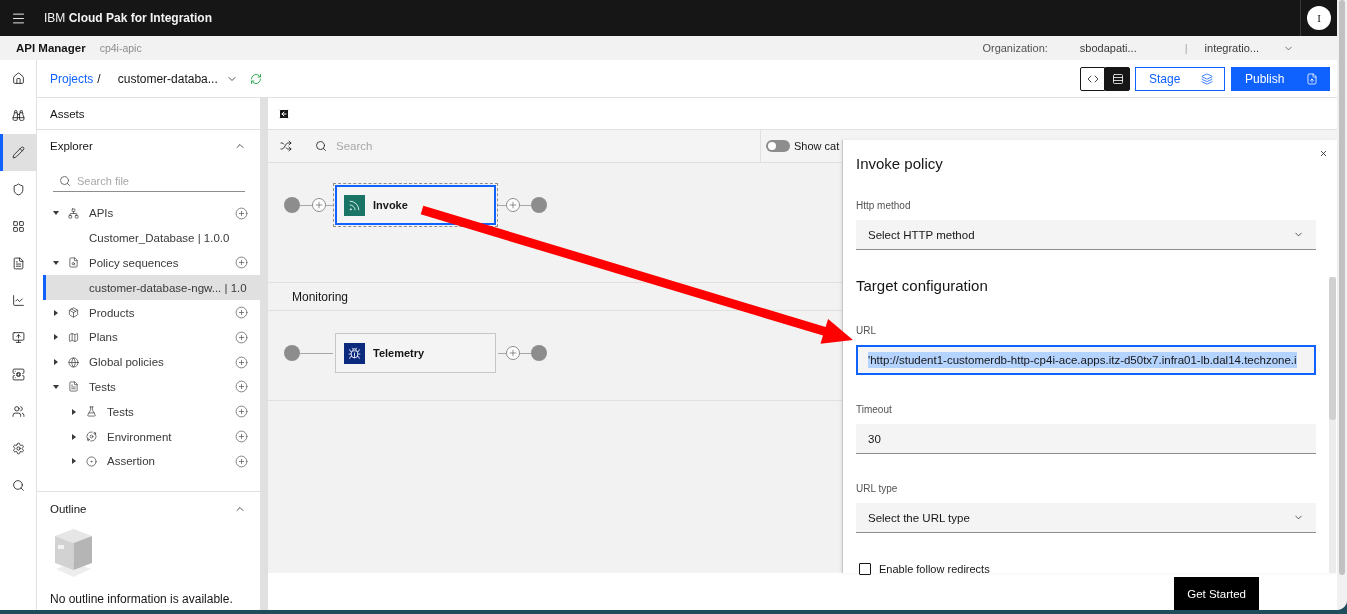  Describe the element at coordinates (151, 263) in the screenshot. I see `tree-item: Policy sequences` at that location.